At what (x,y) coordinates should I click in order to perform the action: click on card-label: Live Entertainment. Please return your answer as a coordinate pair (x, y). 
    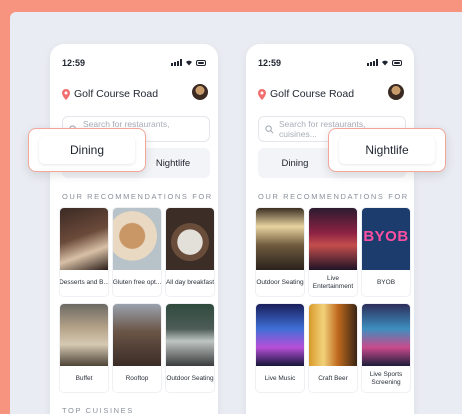
    Looking at the image, I should click on (333, 282).